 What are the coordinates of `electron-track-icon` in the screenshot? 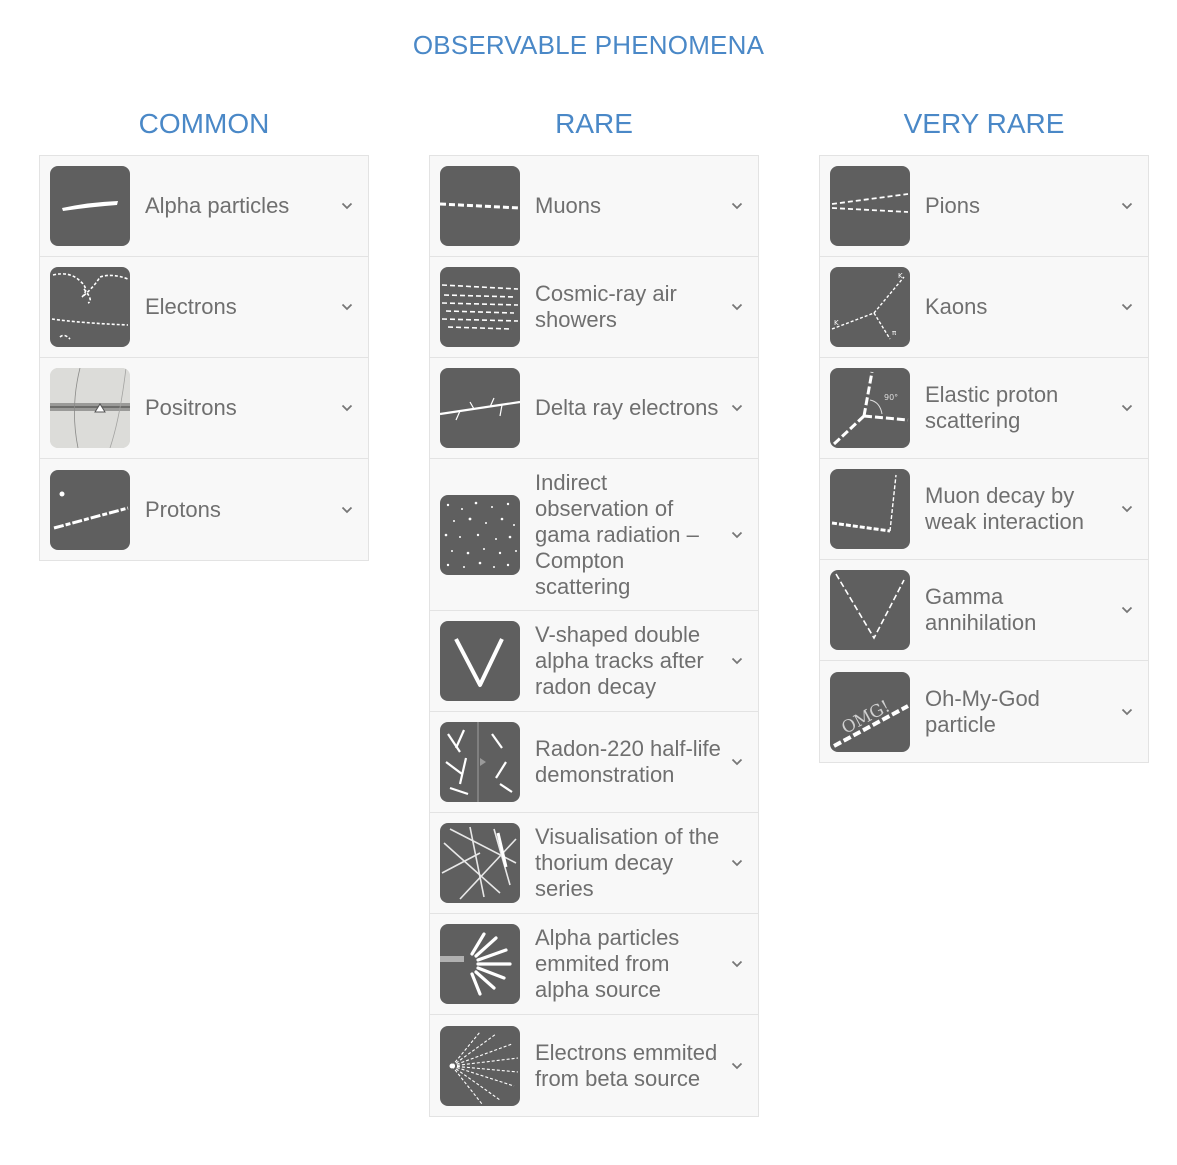 It's located at (90, 307).